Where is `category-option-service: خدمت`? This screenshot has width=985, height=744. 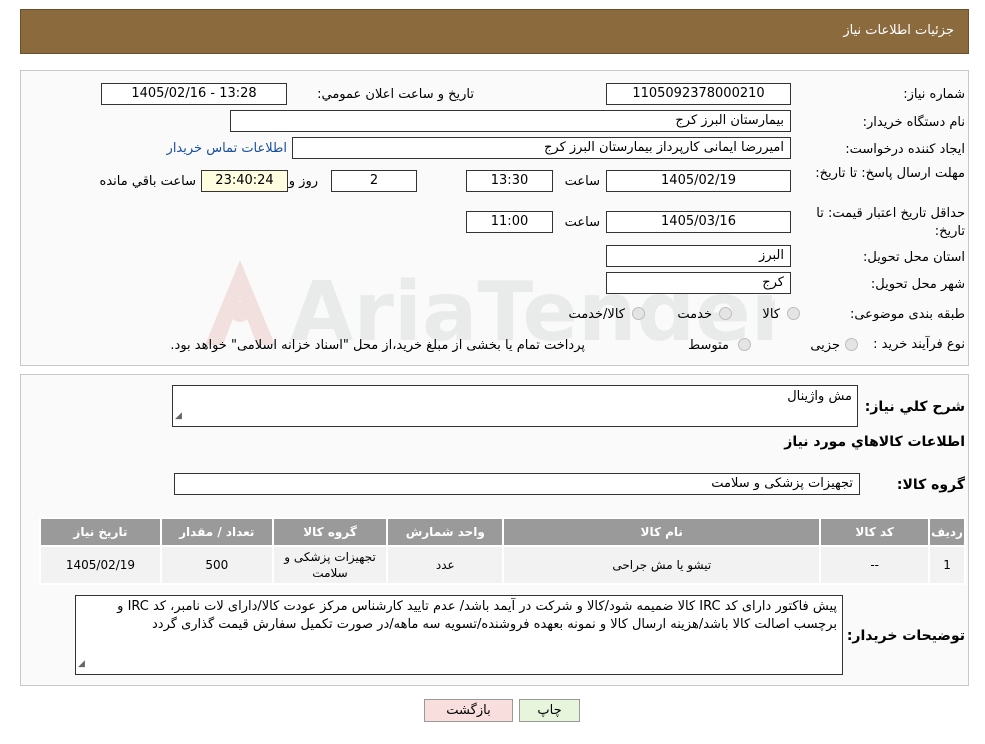 category-option-service: خدمت is located at coordinates (694, 314).